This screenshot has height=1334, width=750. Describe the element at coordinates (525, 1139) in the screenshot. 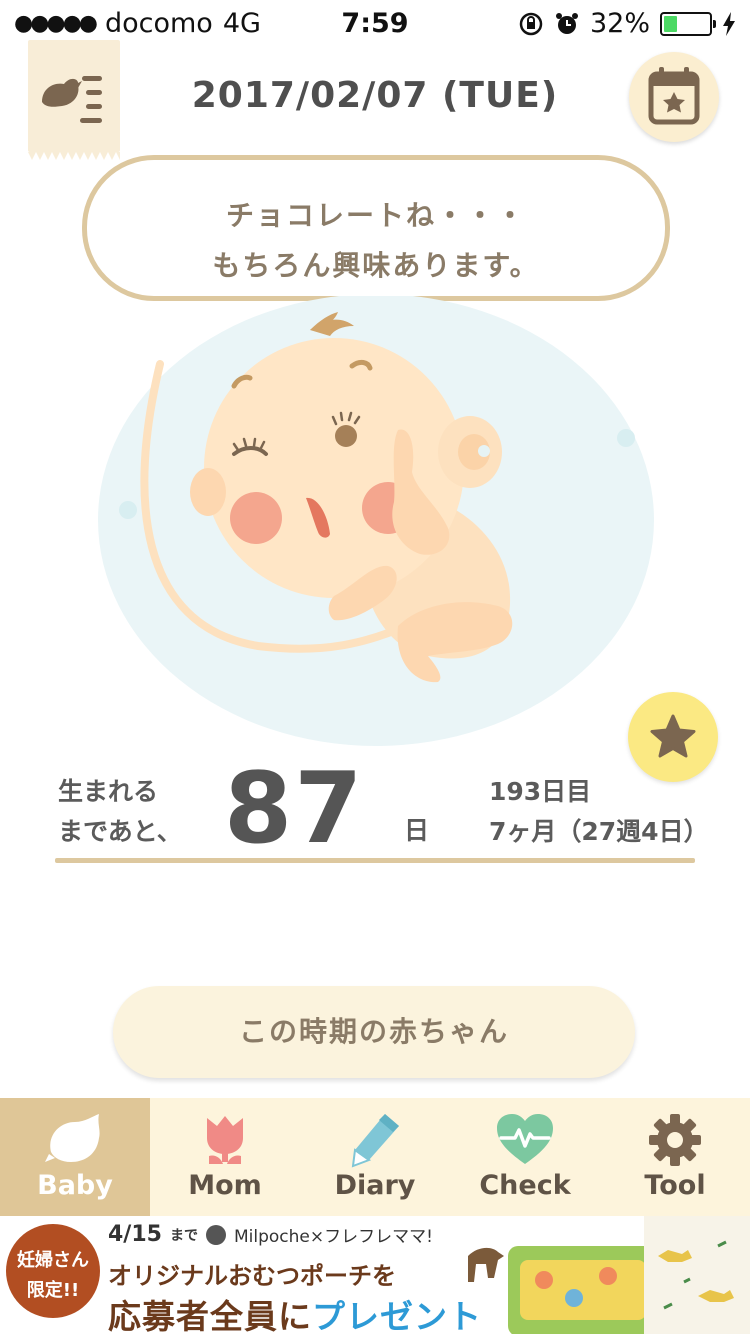

I see `heart-pulse-icon` at that location.